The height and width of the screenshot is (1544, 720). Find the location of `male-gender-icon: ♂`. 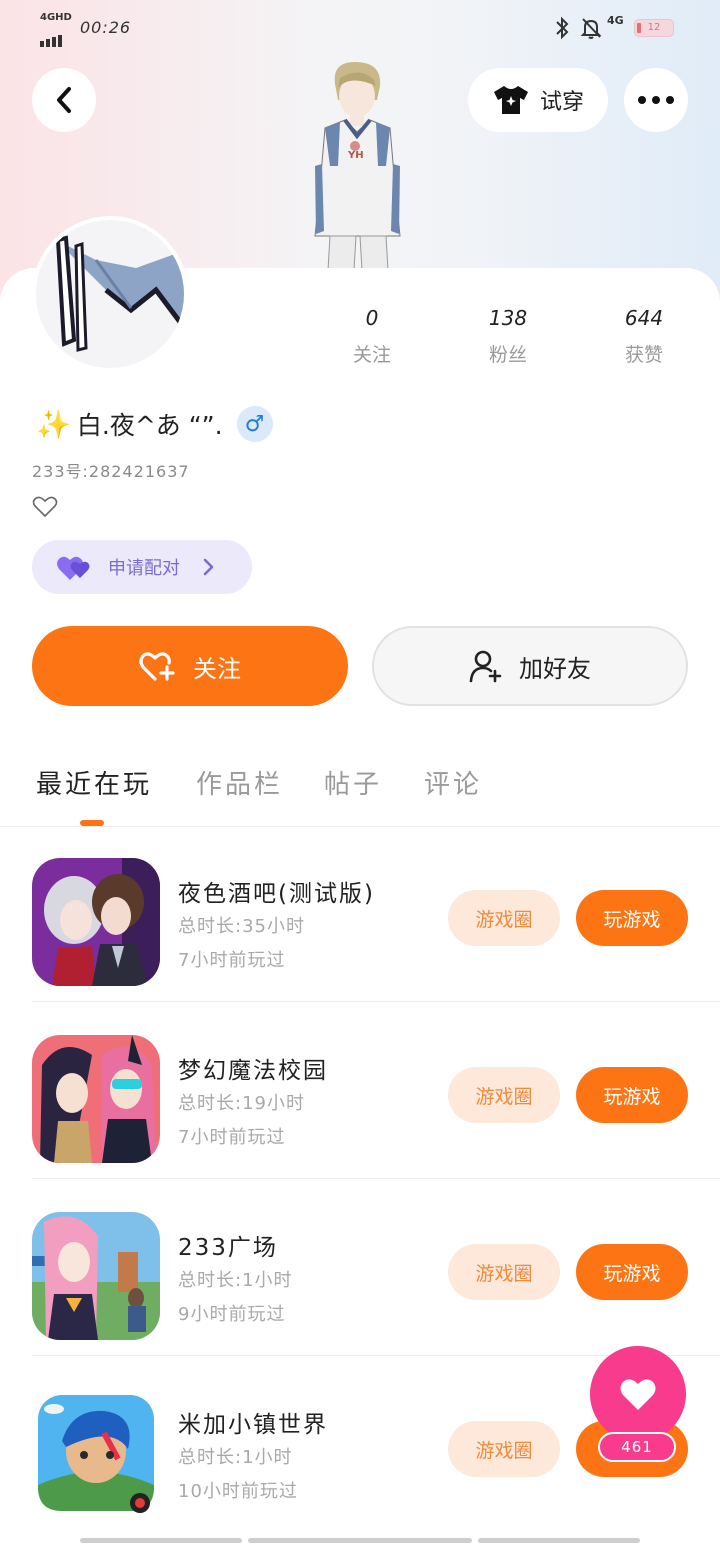

male-gender-icon: ♂ is located at coordinates (254, 424).